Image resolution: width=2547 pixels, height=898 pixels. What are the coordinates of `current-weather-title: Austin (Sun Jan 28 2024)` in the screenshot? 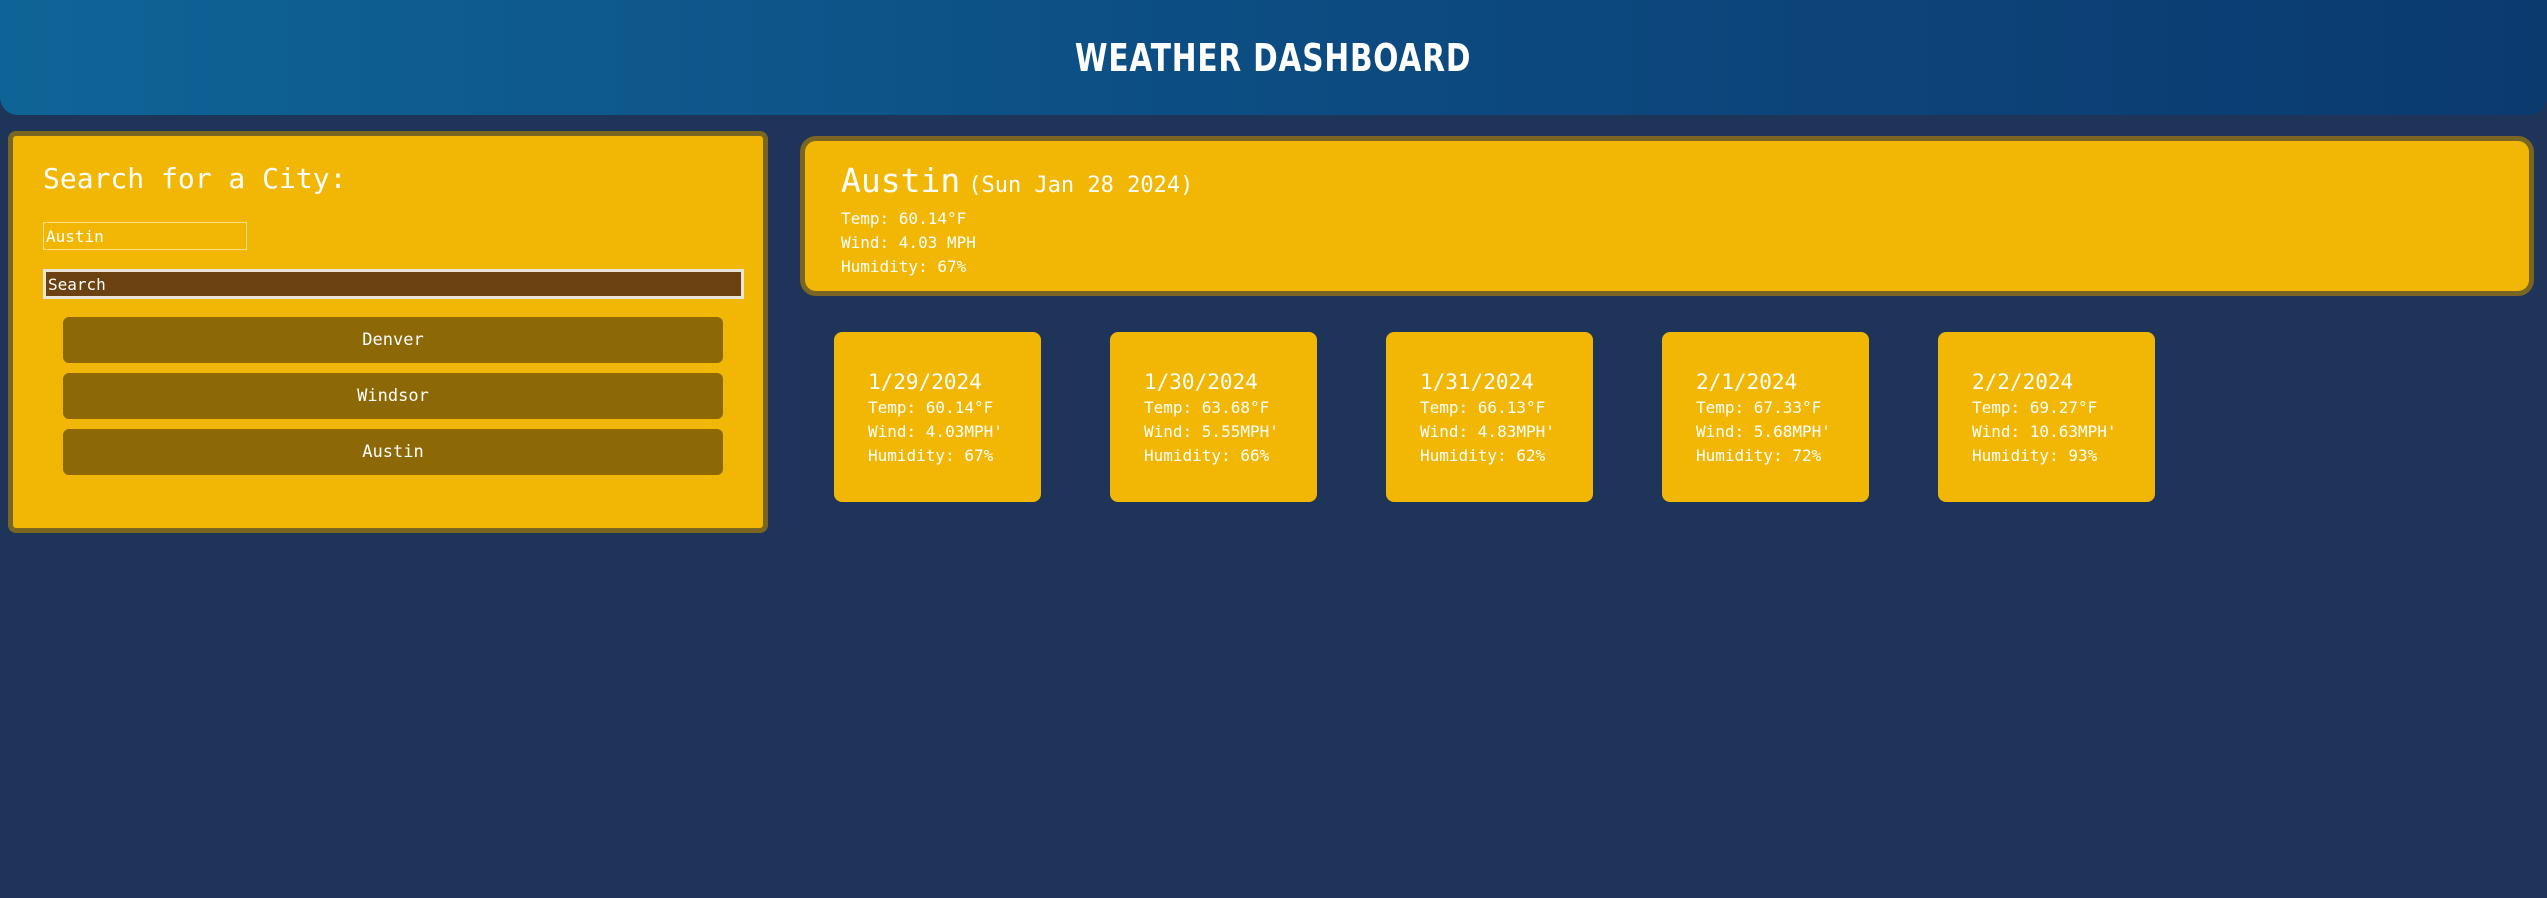 It's located at (1017, 180).